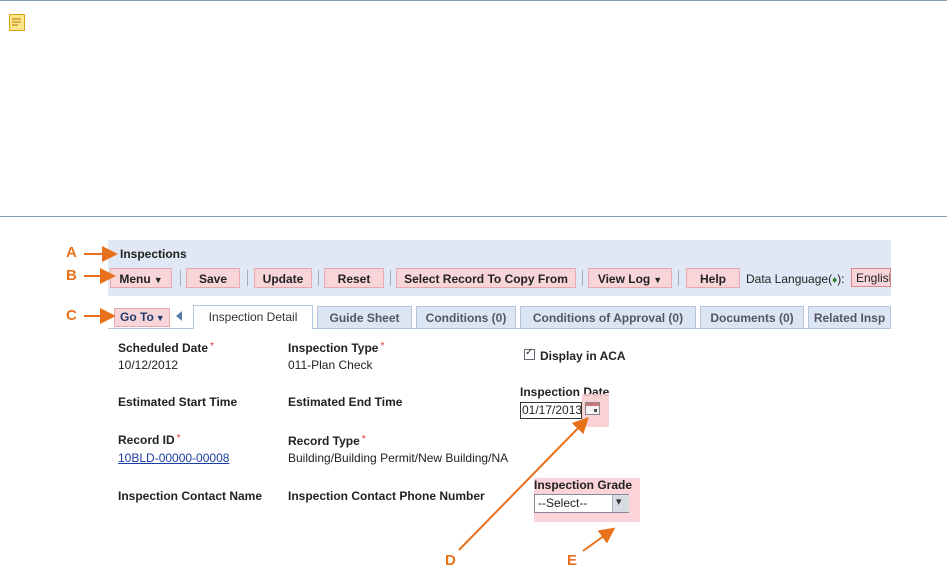  Describe the element at coordinates (71, 315) in the screenshot. I see `callout-c: C` at that location.